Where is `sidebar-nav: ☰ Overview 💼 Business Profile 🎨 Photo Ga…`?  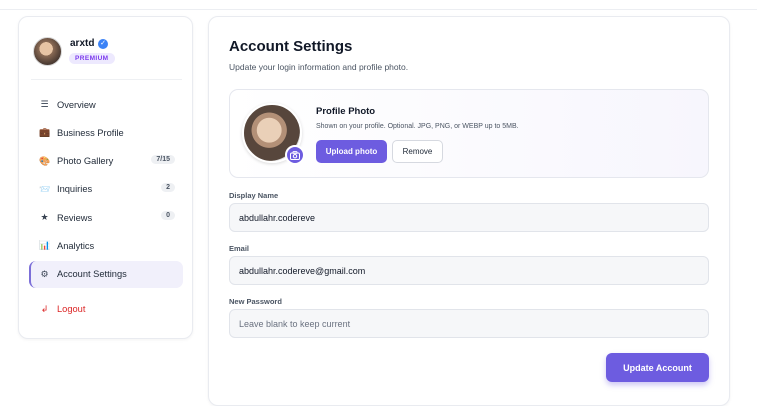
sidebar-nav: ☰ Overview 💼 Business Profile 🎨 Photo Ga… is located at coordinates (106, 207).